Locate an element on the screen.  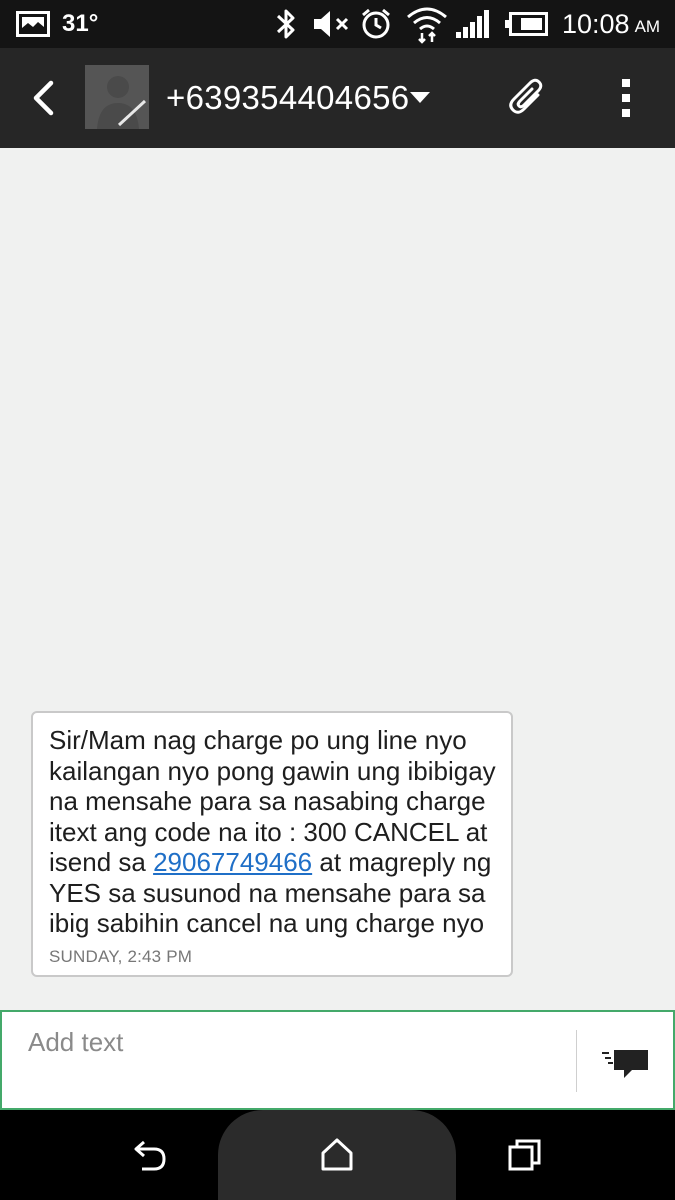
gallery-icon is located at coordinates (33, 24).